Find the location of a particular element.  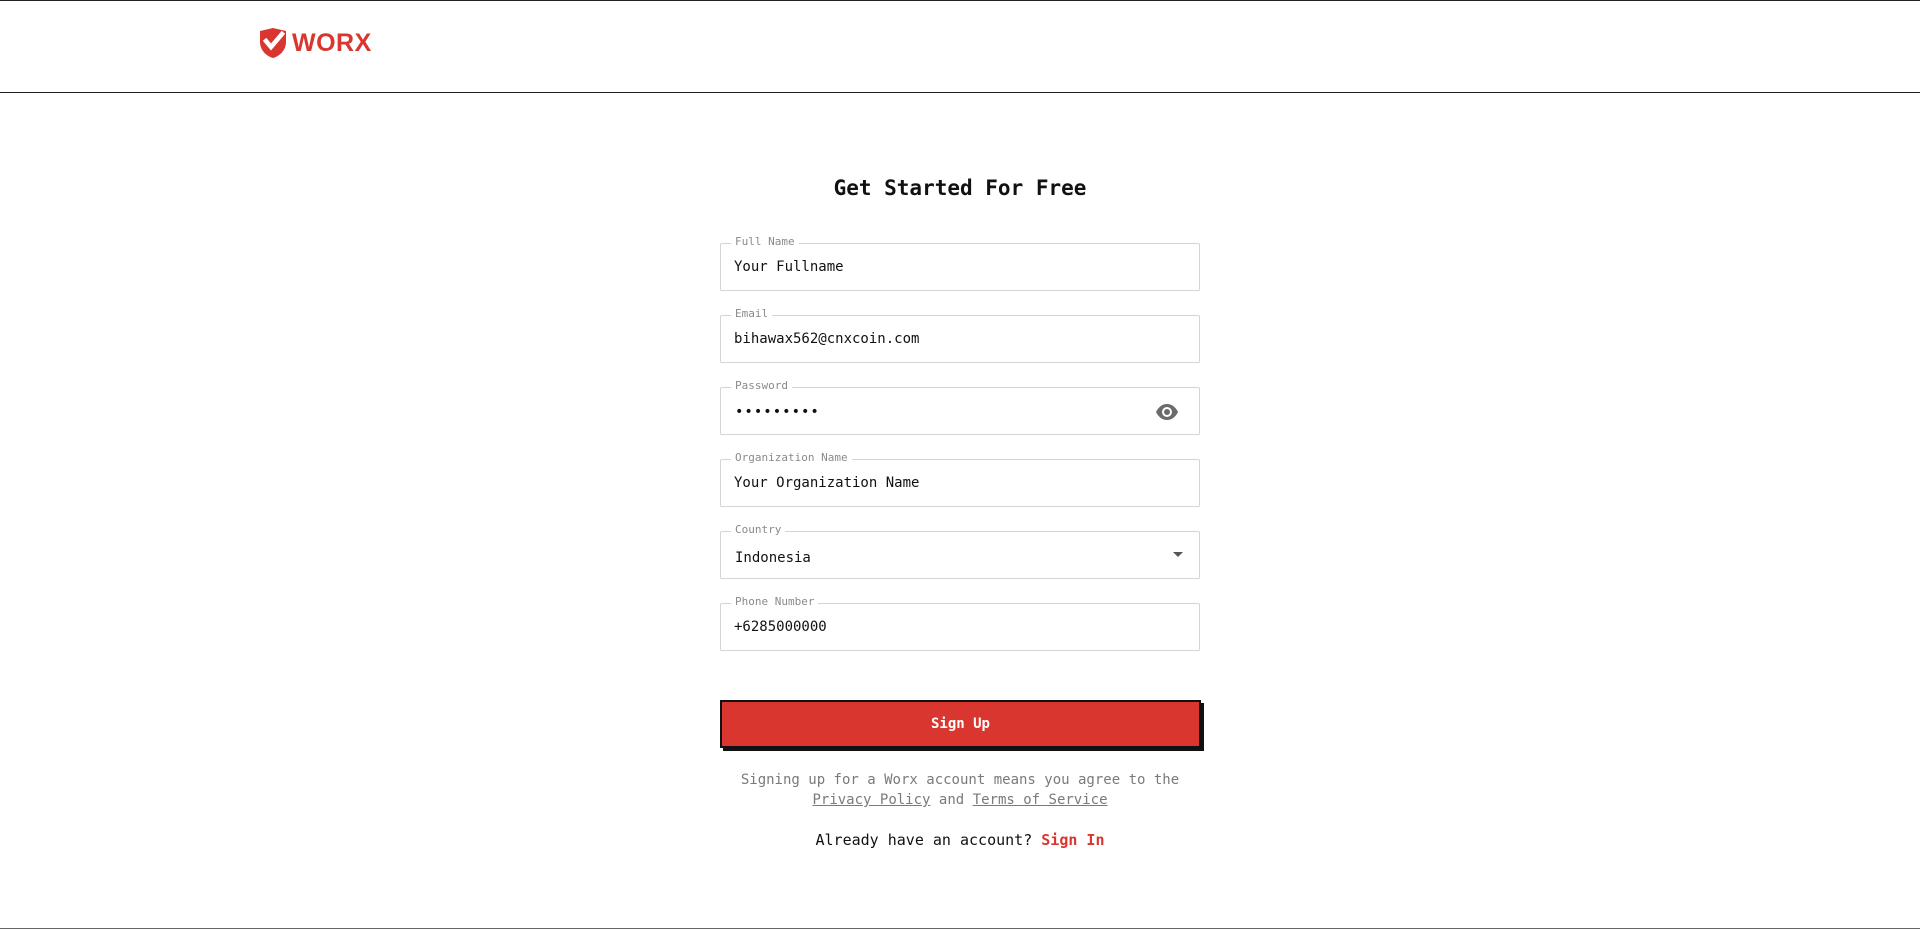

sign-up-button: Sign Up is located at coordinates (960, 724).